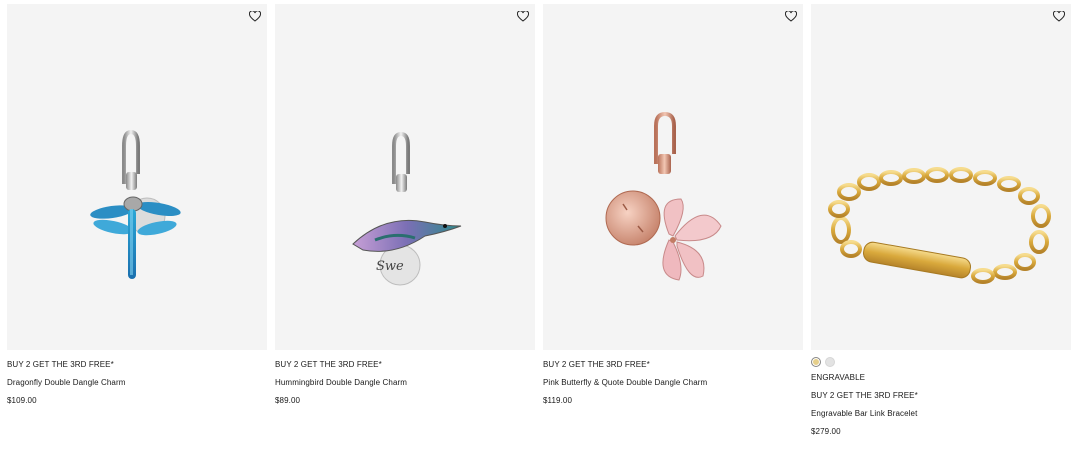  What do you see at coordinates (816, 362) in the screenshot?
I see `swatch-gold` at bounding box center [816, 362].